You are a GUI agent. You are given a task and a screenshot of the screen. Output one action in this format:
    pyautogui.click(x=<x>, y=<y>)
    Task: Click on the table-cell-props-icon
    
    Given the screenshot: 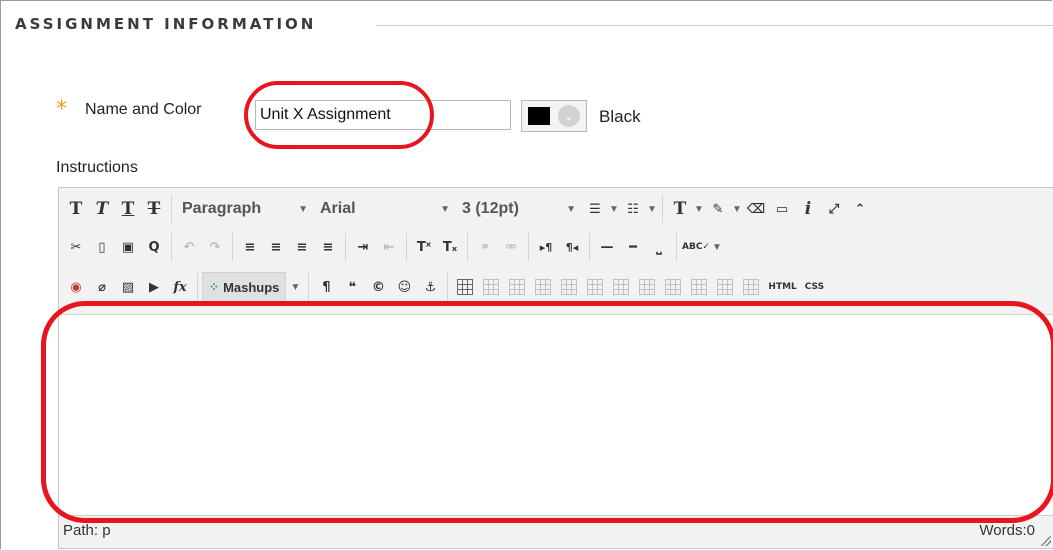 What is the action you would take?
    pyautogui.click(x=647, y=287)
    